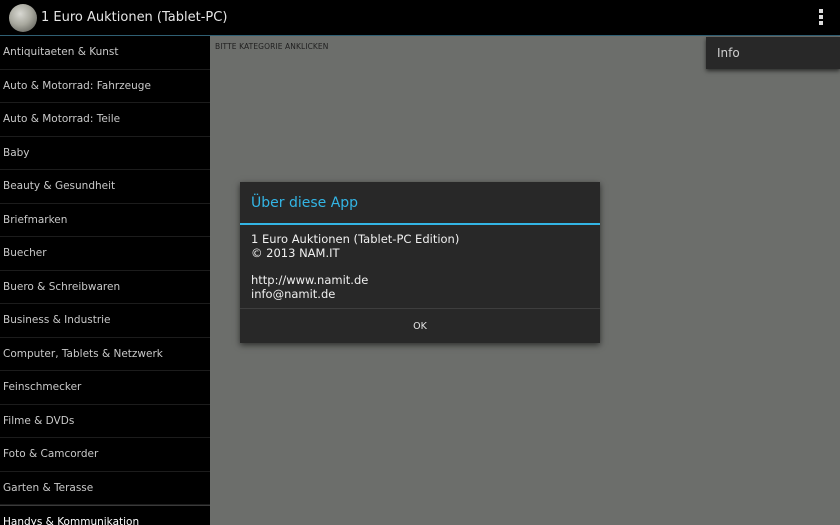  I want to click on coin-icon, so click(23, 18).